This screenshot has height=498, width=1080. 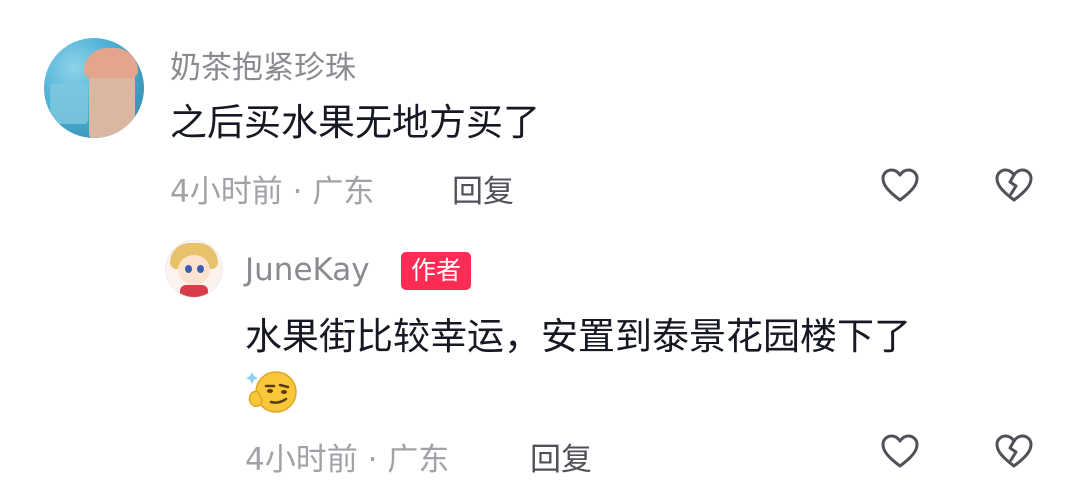 What do you see at coordinates (418, 460) in the screenshot?
I see `reply-location: 广东` at bounding box center [418, 460].